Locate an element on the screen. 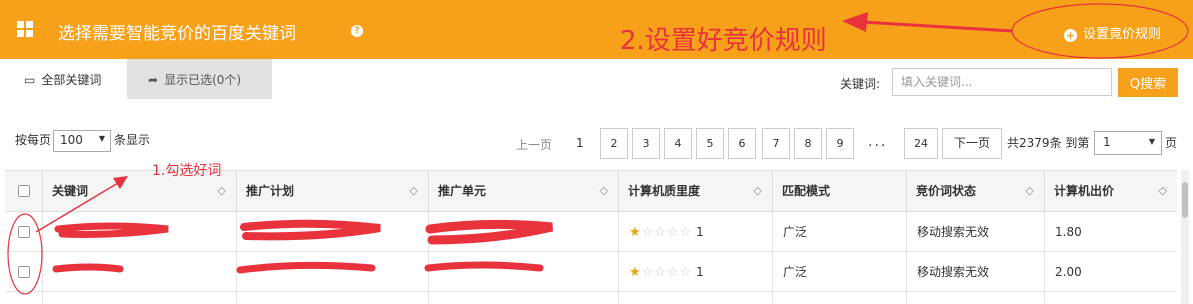  redaction-scribbles is located at coordinates (303, 246).